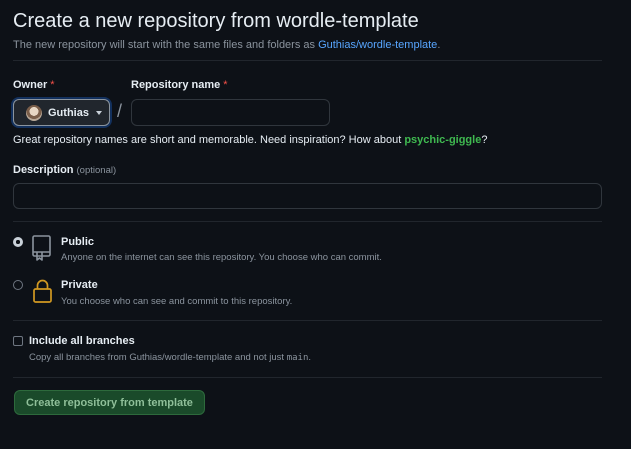  I want to click on repo-name-input, so click(230, 112).